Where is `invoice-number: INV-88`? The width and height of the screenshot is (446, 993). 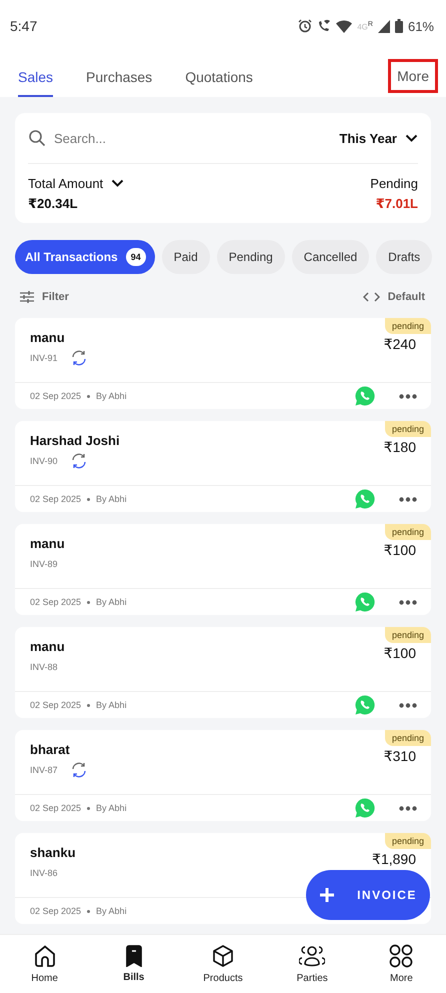
invoice-number: INV-88 is located at coordinates (44, 667).